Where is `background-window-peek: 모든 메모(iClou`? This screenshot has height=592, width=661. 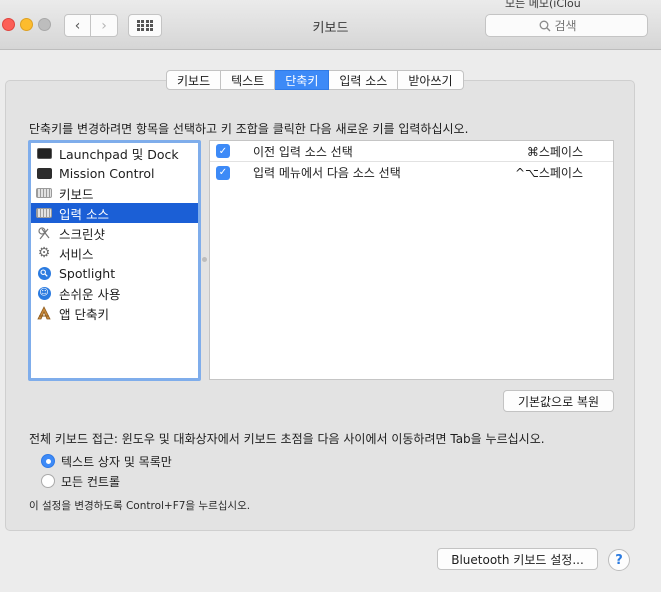
background-window-peek: 모든 메모(iClou is located at coordinates (583, 5).